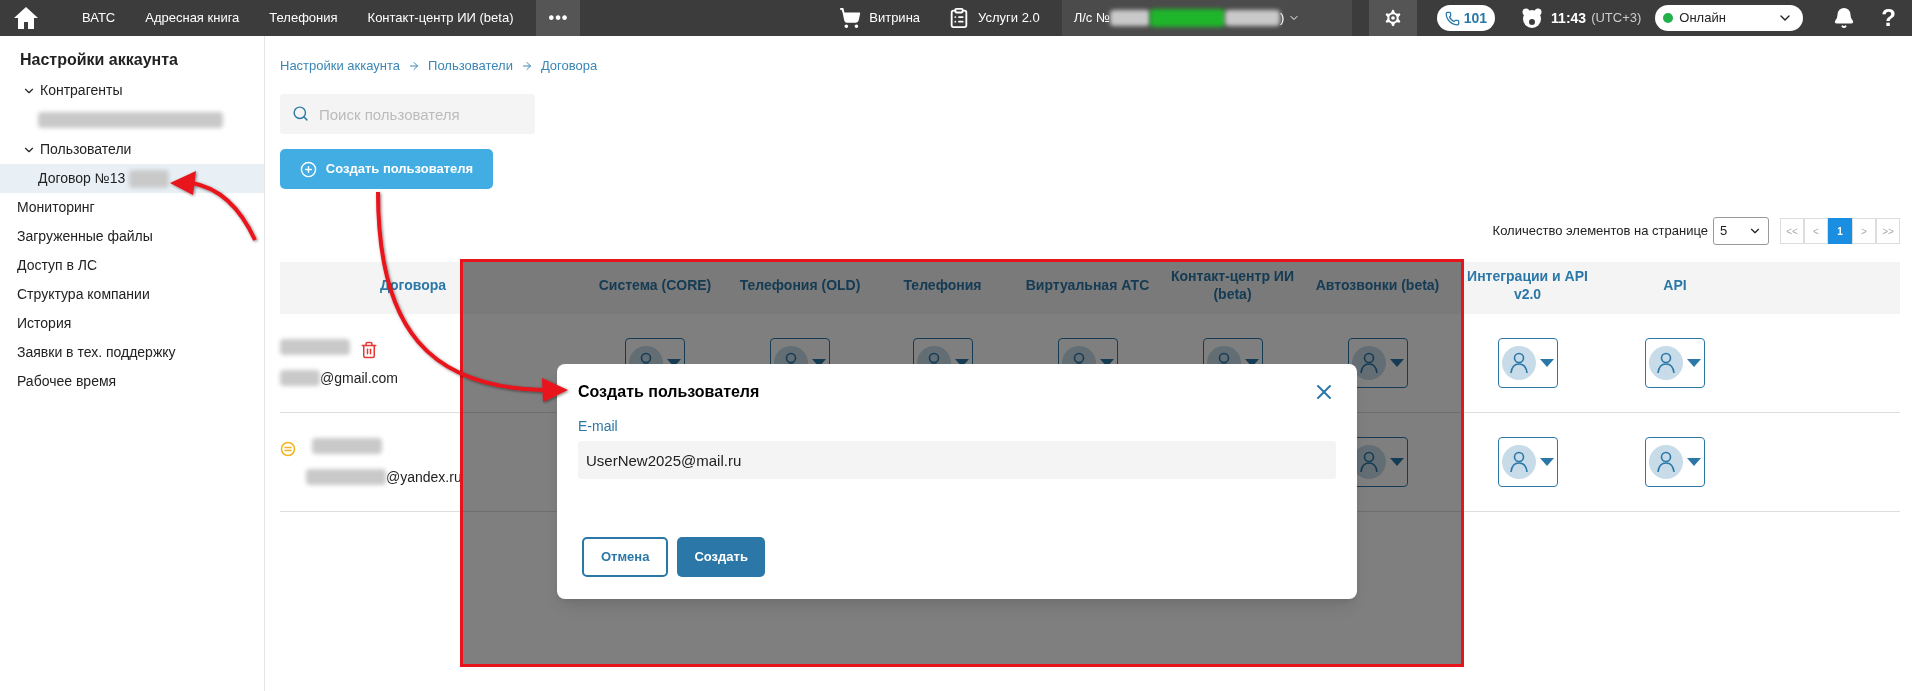 The height and width of the screenshot is (691, 1912). I want to click on role-select, so click(1377, 363).